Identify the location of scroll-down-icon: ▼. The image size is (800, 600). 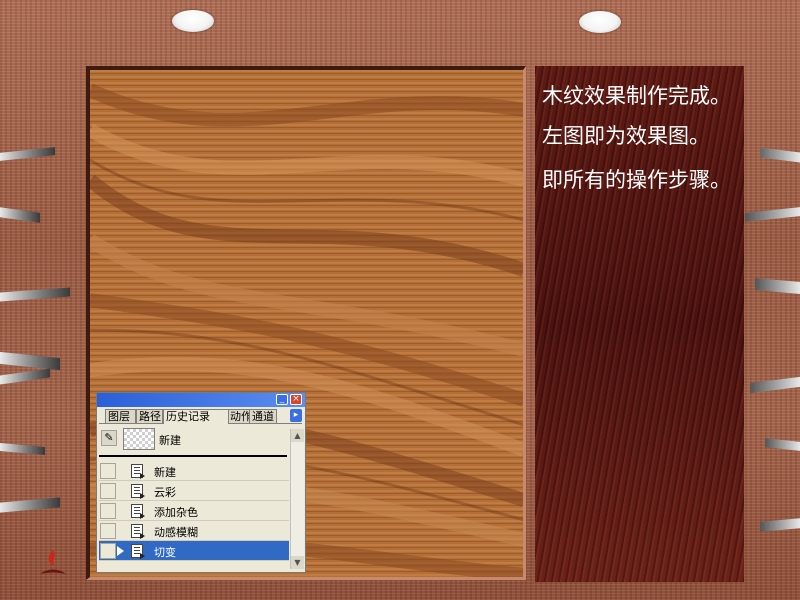
(297, 562).